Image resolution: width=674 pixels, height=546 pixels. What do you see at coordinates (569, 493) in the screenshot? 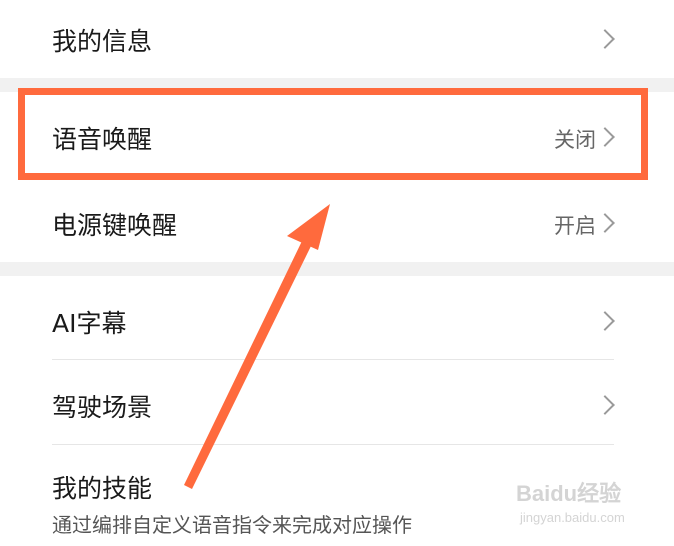
I see `watermark-brand: Baidu经验` at bounding box center [569, 493].